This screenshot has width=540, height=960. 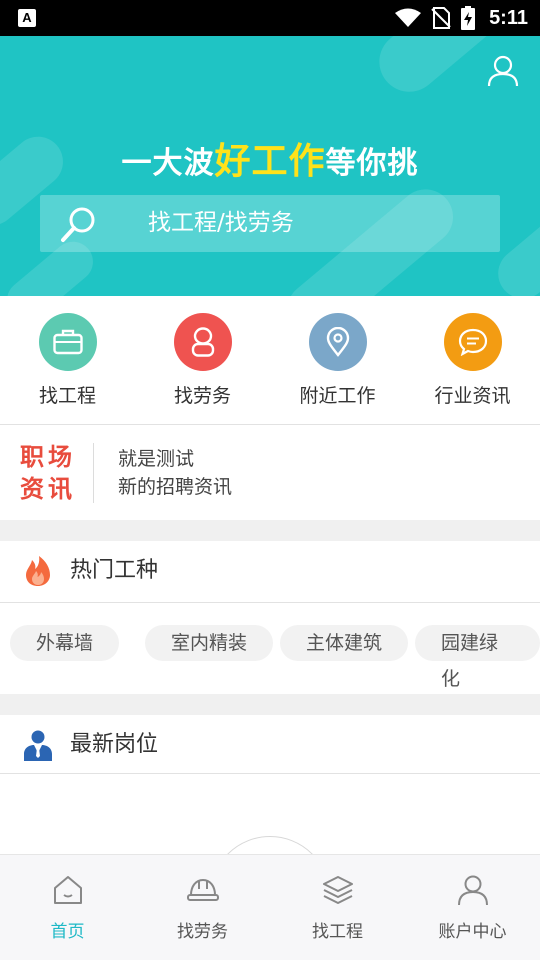 What do you see at coordinates (270, 845) in the screenshot?
I see `loading-indicator` at bounding box center [270, 845].